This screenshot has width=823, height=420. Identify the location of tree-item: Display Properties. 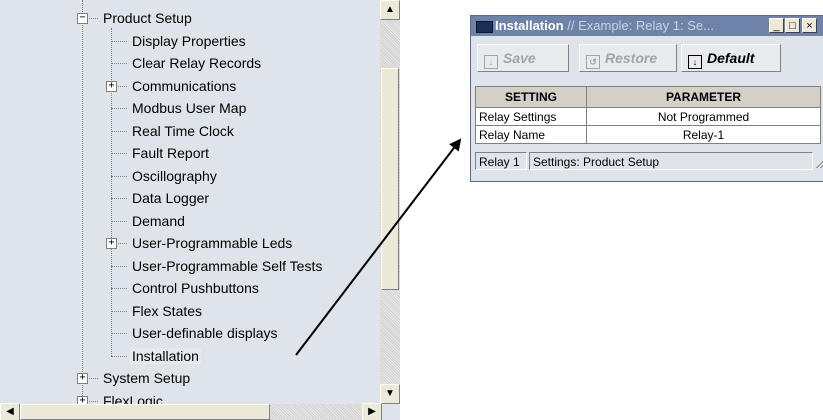
(189, 41).